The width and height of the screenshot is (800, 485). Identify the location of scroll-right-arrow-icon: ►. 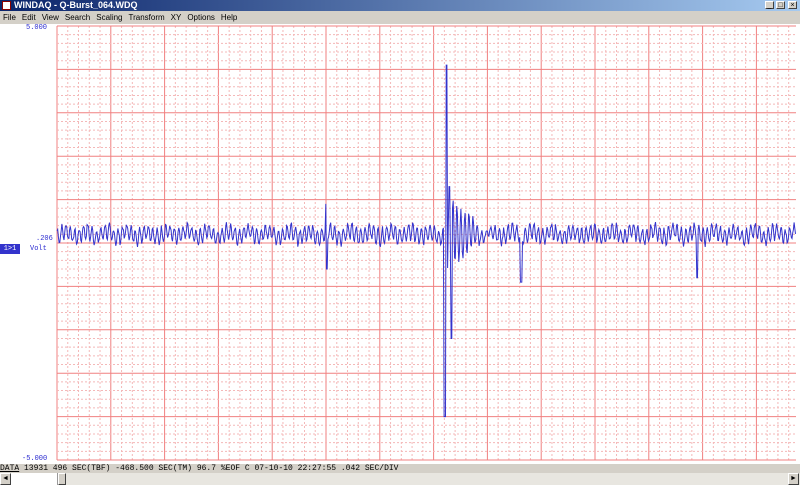
(793, 479).